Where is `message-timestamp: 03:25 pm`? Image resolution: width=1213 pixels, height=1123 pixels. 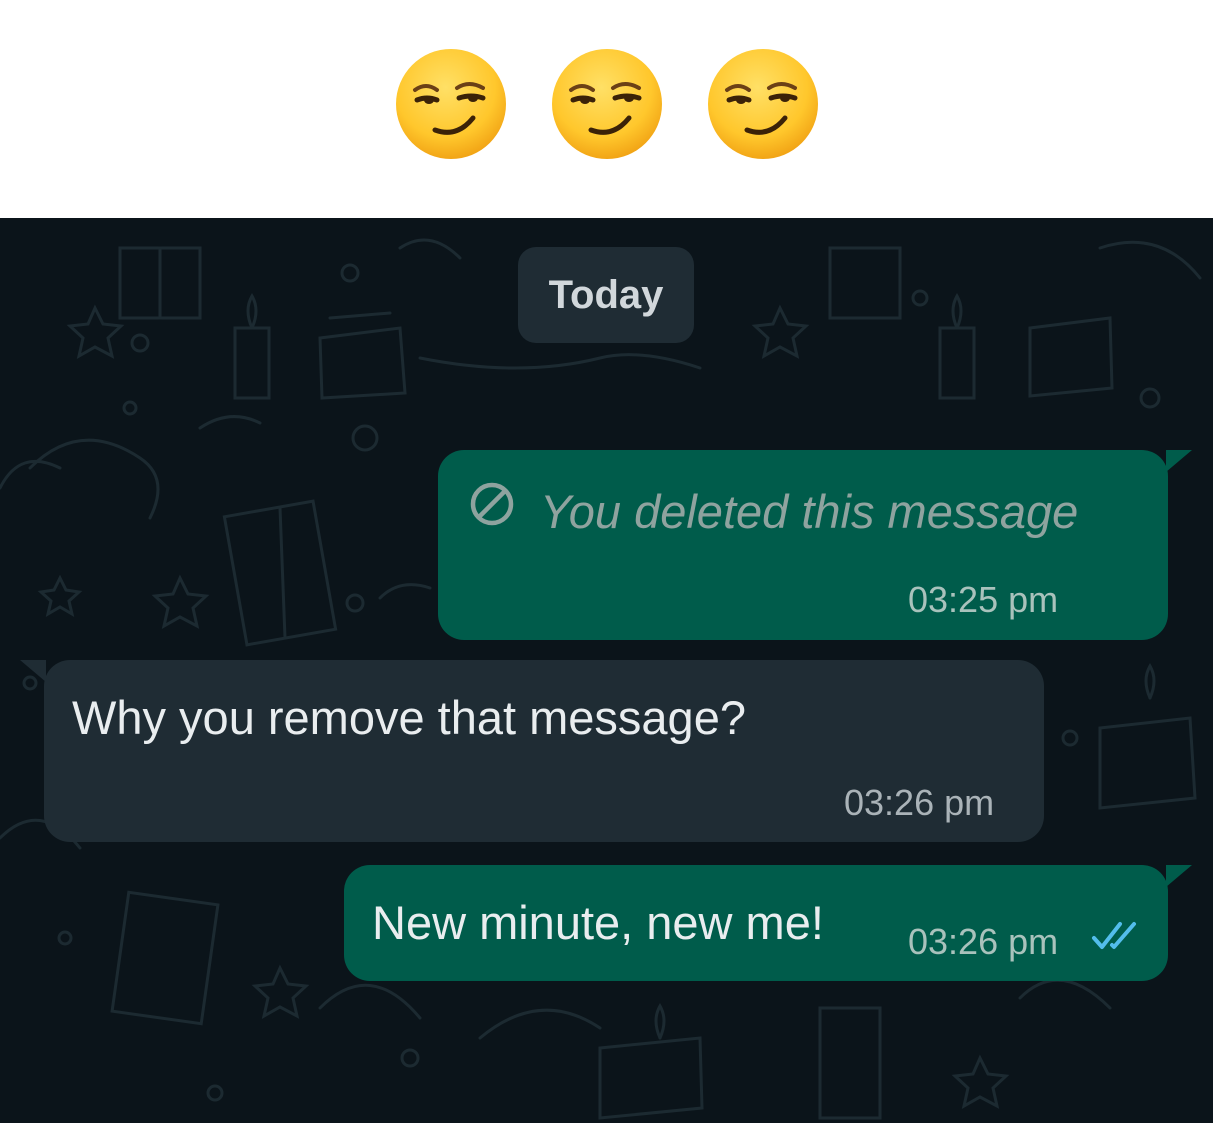 message-timestamp: 03:25 pm is located at coordinates (983, 599).